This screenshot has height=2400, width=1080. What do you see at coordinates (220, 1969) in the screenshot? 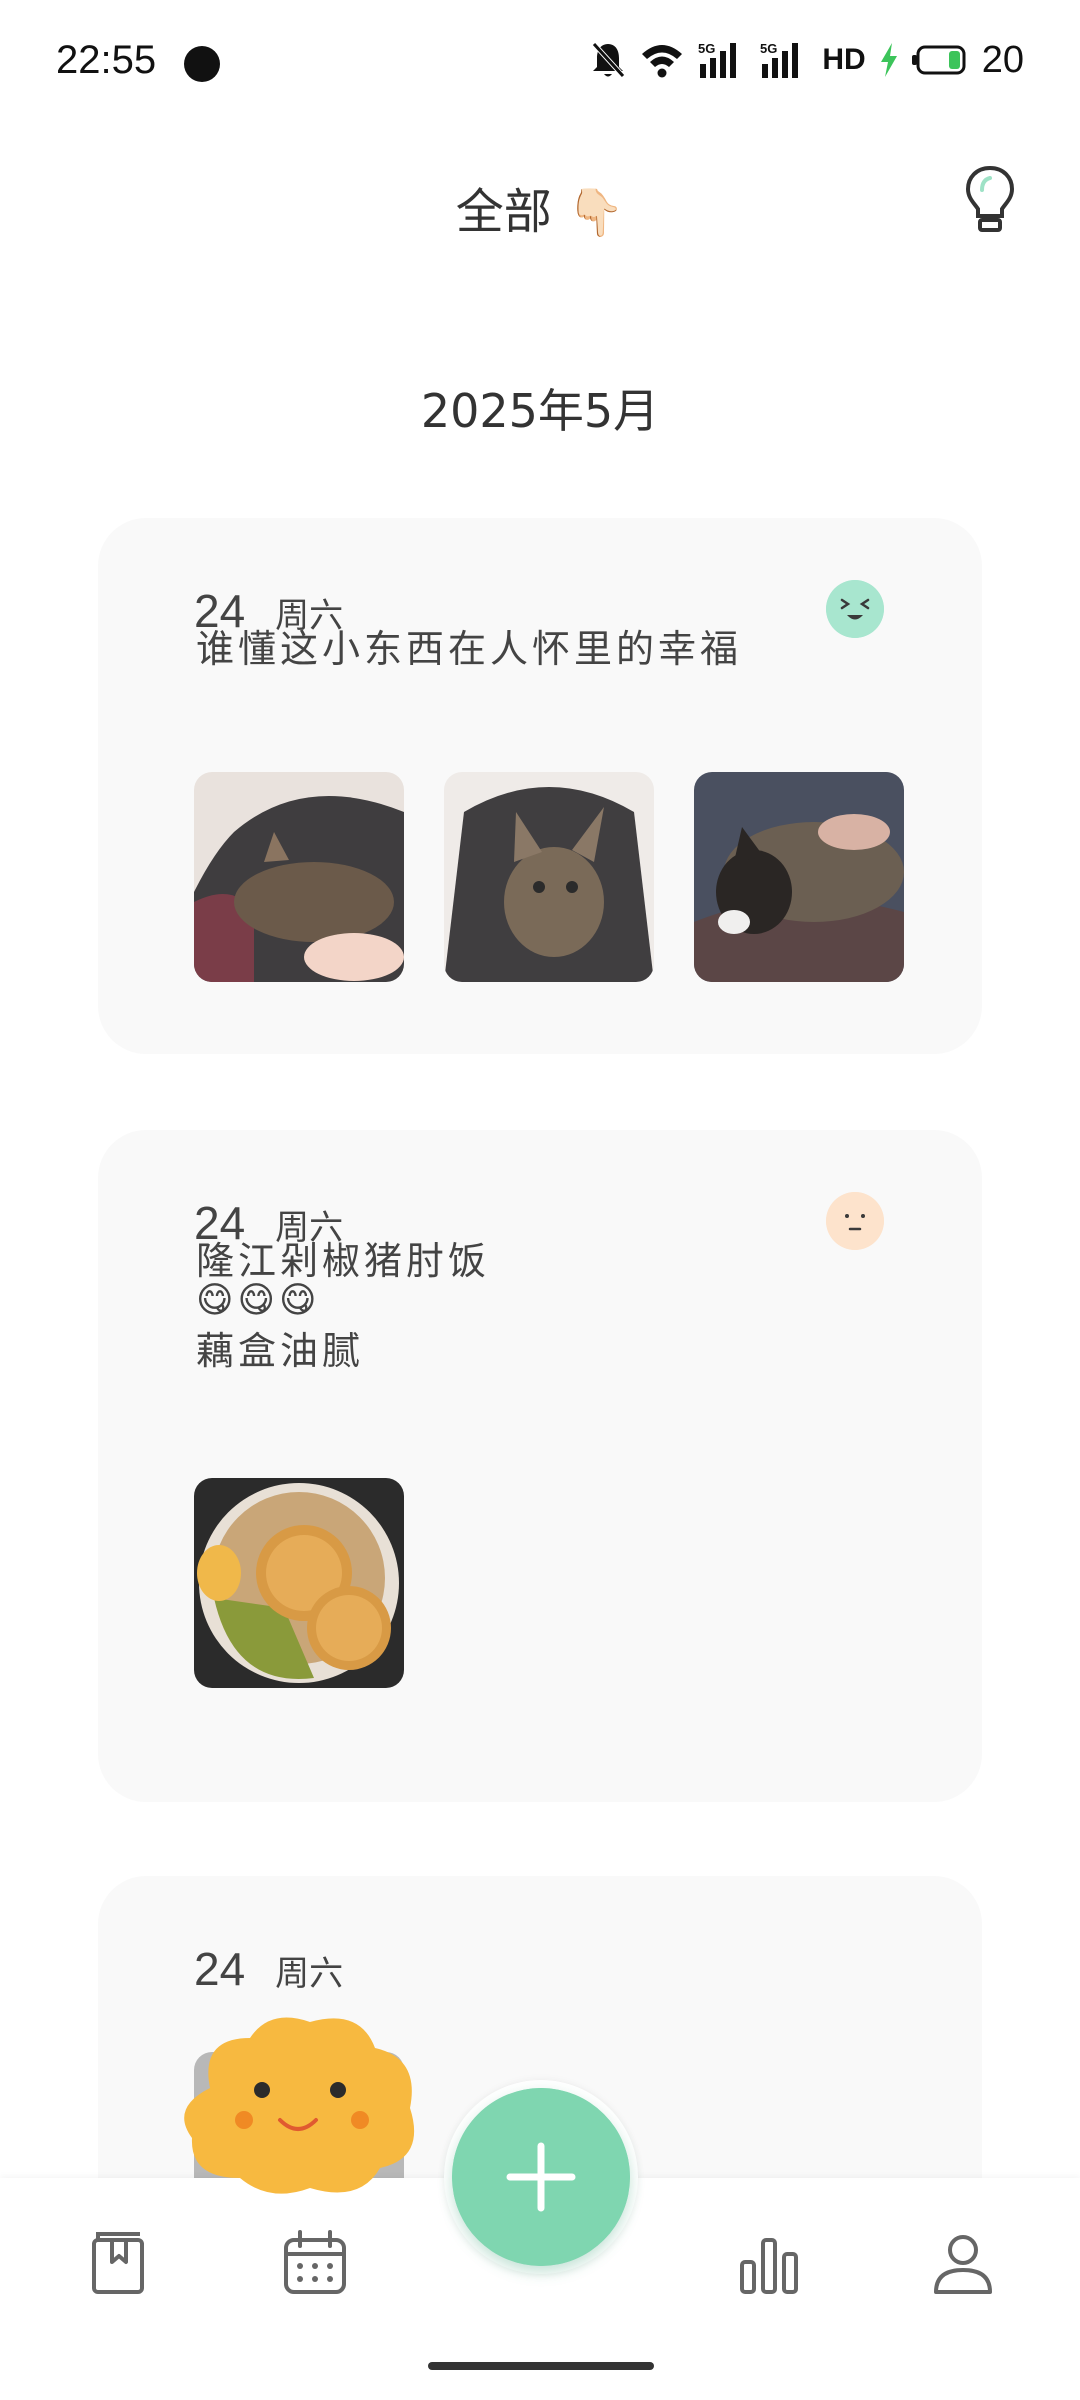
I see `entry-day: 24` at bounding box center [220, 1969].